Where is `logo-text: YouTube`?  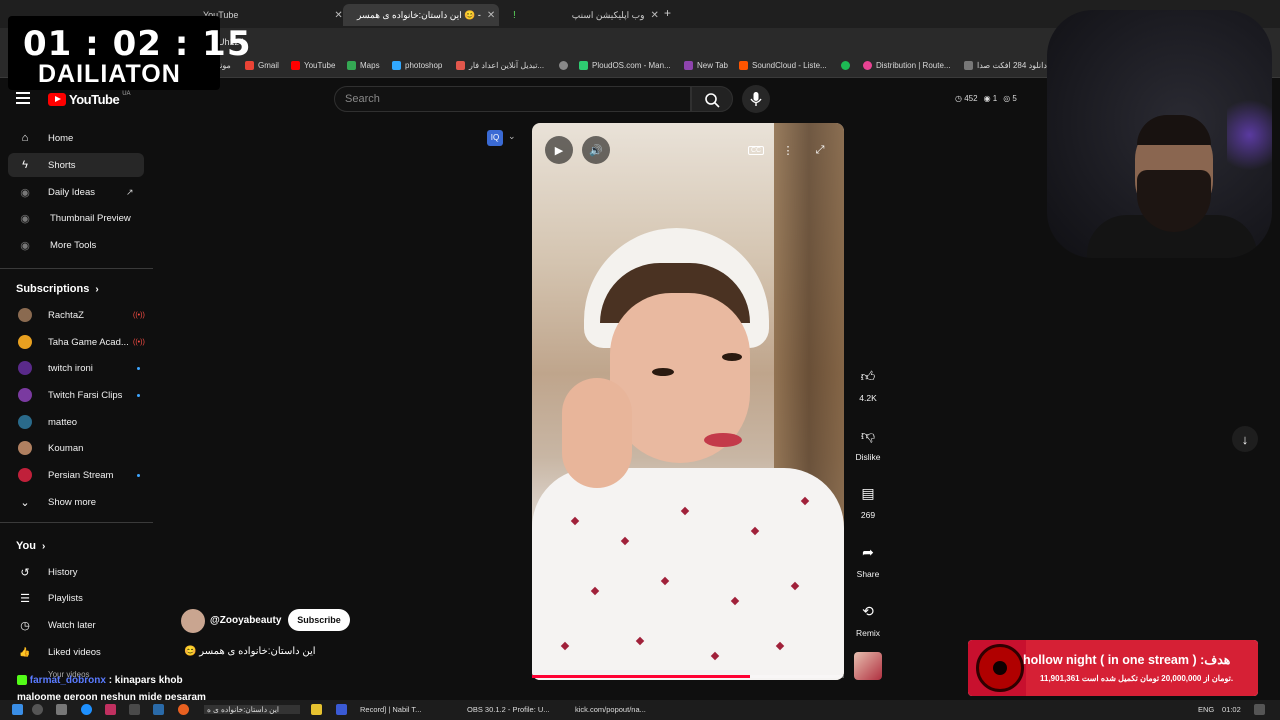
logo-text: YouTube is located at coordinates (94, 99).